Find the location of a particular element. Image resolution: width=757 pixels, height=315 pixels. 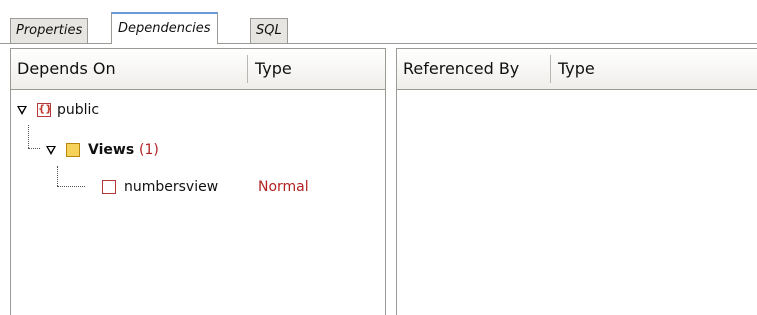

tree-row-view-item: numbersview Normal is located at coordinates (191, 187).